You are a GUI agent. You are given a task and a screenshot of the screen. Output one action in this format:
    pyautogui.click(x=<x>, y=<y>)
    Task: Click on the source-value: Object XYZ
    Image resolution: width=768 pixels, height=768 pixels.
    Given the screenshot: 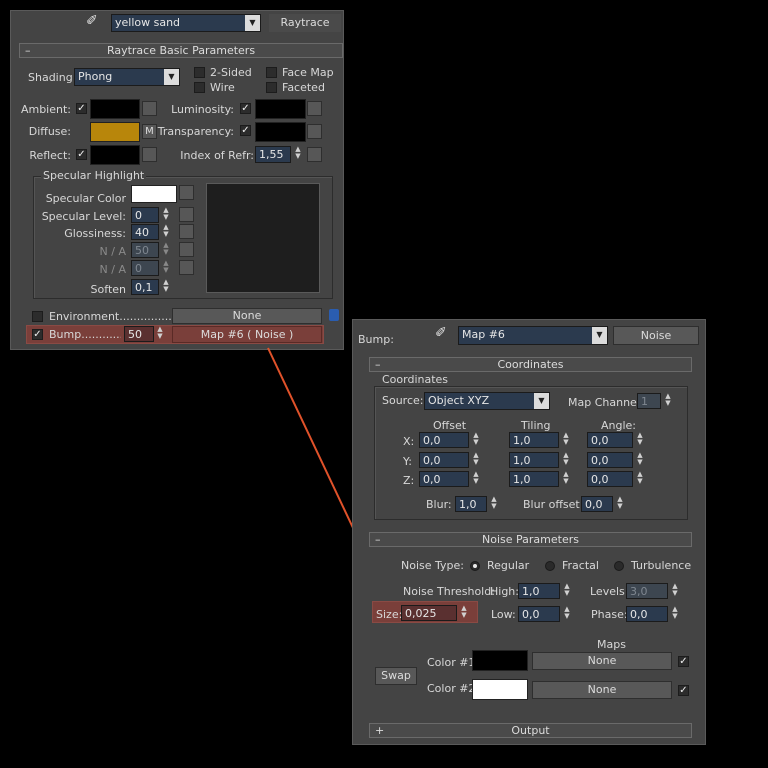 What is the action you would take?
    pyautogui.click(x=459, y=400)
    